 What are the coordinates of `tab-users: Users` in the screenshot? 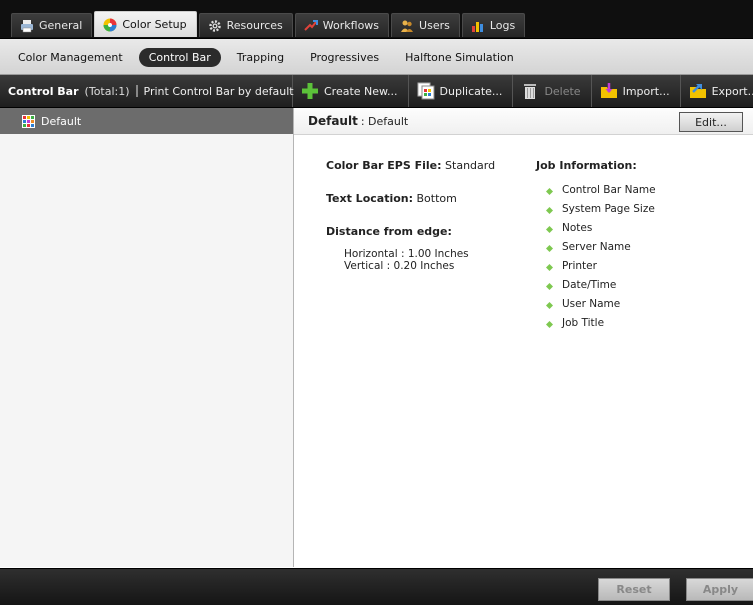 It's located at (425, 25).